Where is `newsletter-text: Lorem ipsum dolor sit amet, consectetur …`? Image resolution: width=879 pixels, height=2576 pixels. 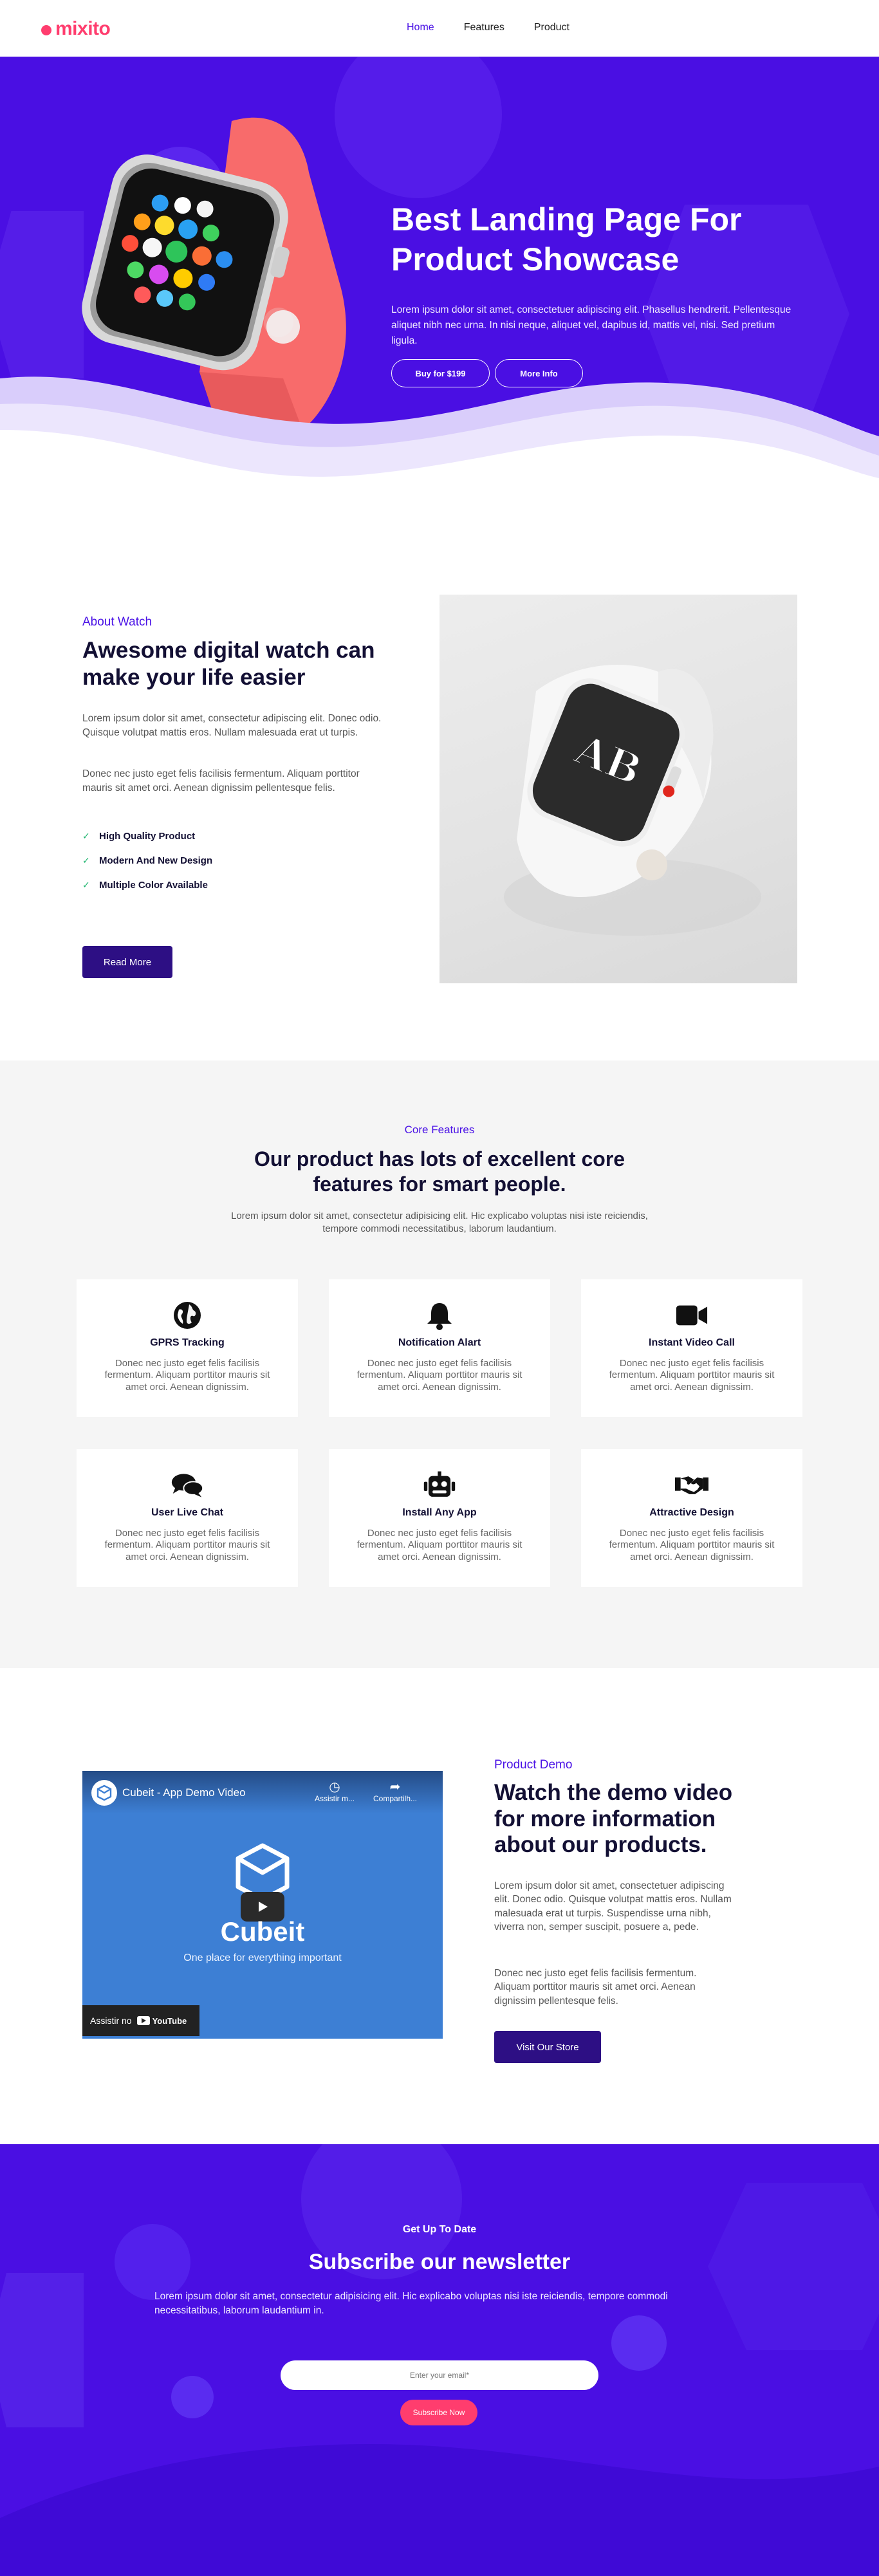 newsletter-text: Lorem ipsum dolor sit amet, consectetur … is located at coordinates (411, 2304).